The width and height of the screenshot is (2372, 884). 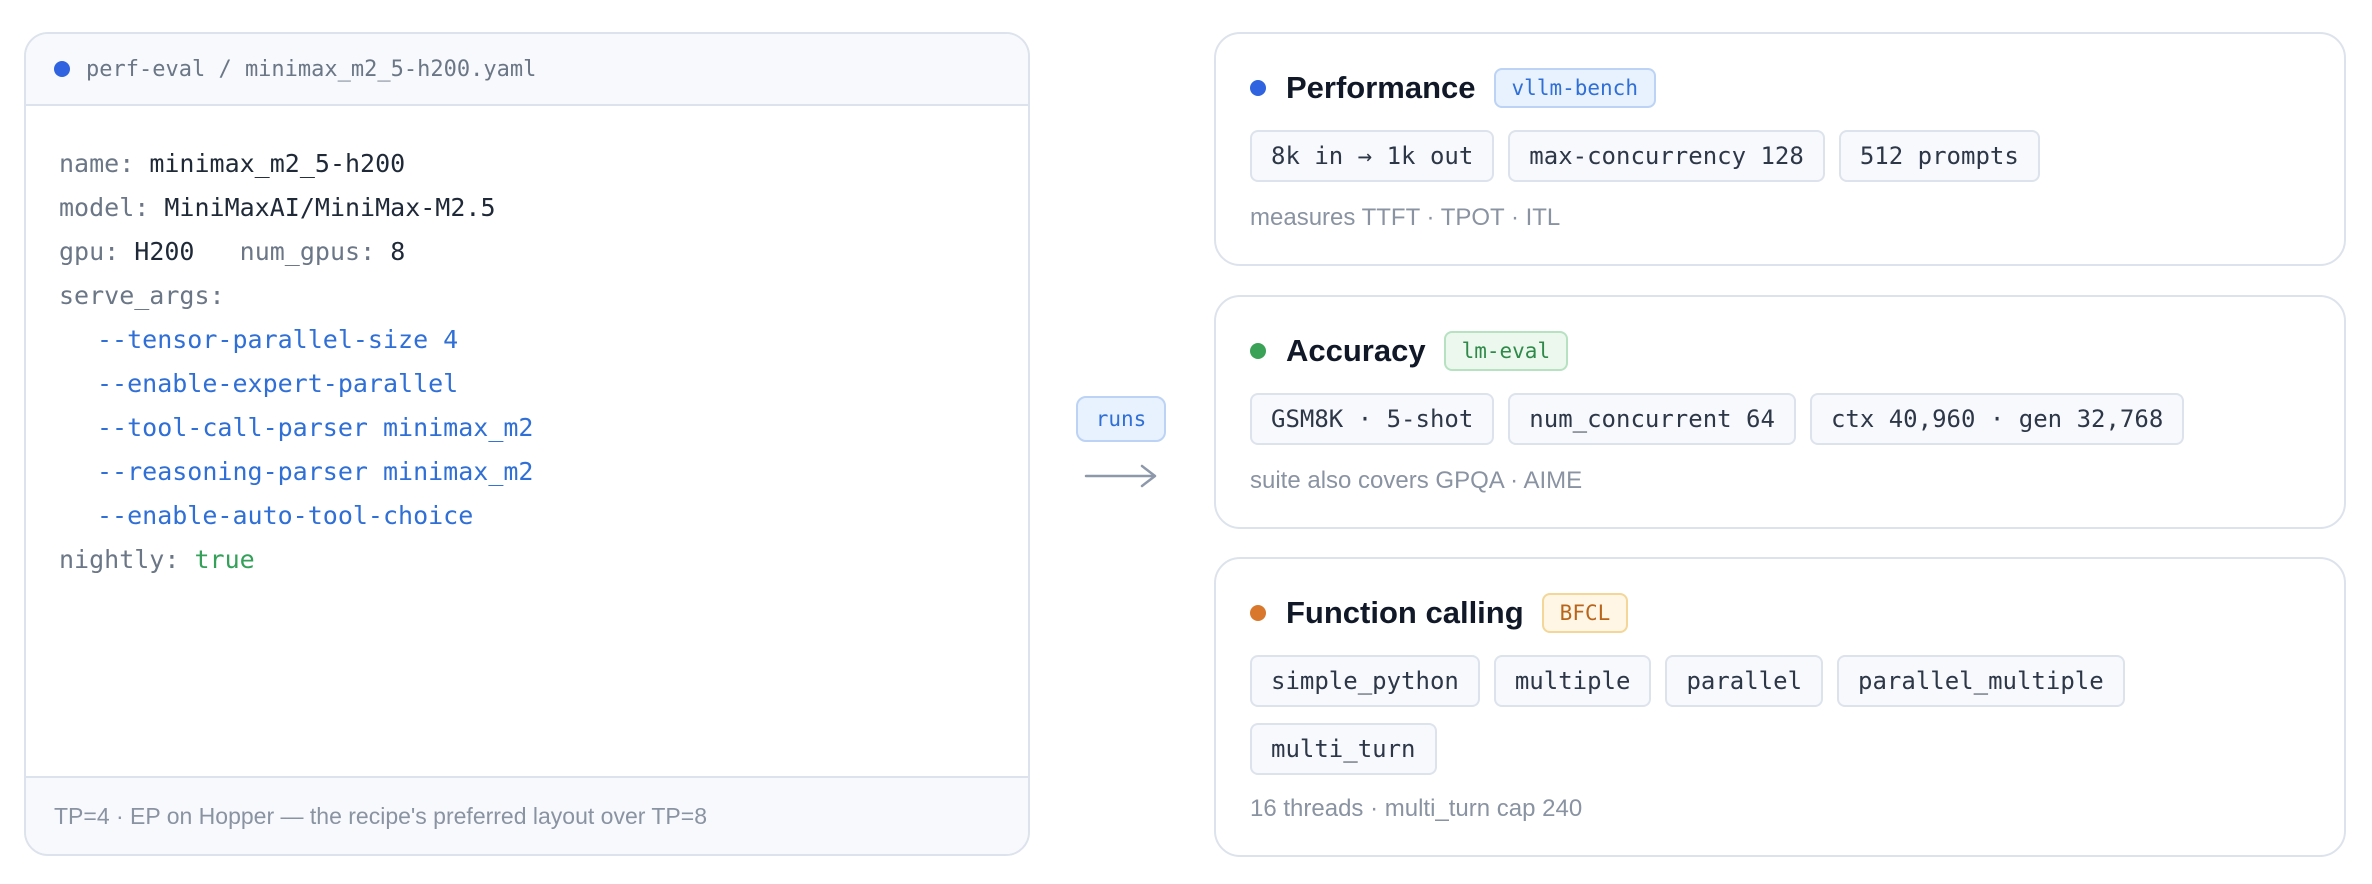 What do you see at coordinates (1416, 808) in the screenshot?
I see `card-note: 16 threads · multi_turn cap 240` at bounding box center [1416, 808].